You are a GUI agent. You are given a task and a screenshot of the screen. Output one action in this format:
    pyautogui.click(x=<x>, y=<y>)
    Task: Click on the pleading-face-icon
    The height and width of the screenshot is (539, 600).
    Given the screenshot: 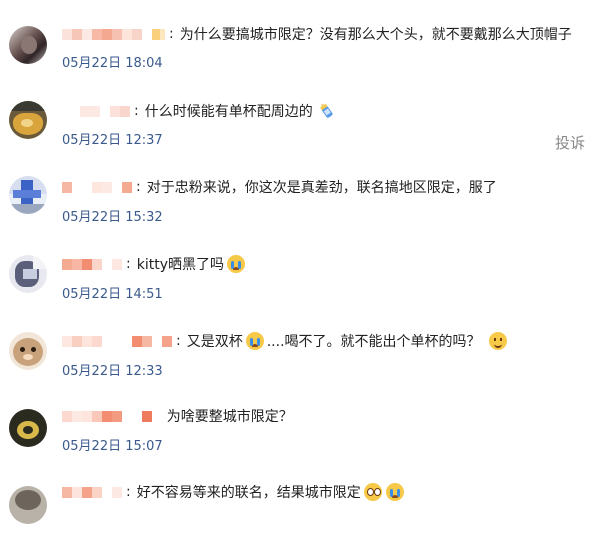 What is the action you would take?
    pyautogui.click(x=372, y=492)
    